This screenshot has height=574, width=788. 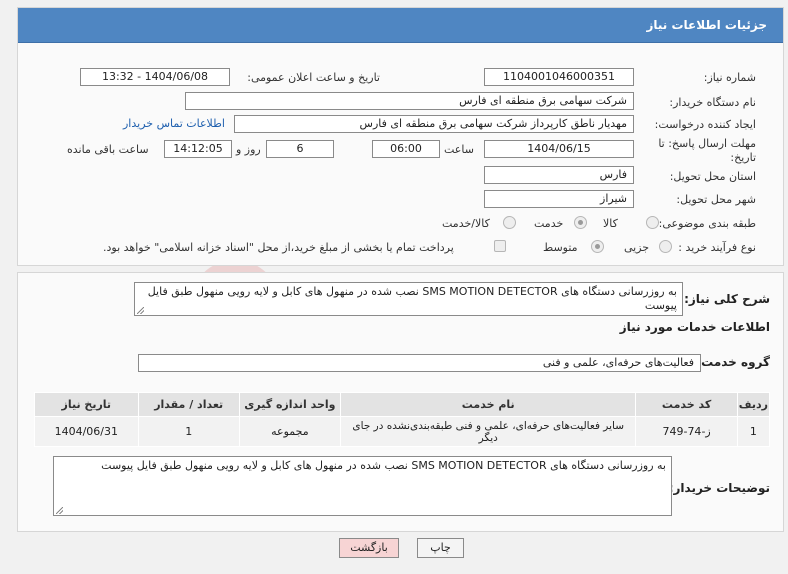 What do you see at coordinates (729, 77) in the screenshot?
I see `need-number-label: شماره نیاز:` at bounding box center [729, 77].